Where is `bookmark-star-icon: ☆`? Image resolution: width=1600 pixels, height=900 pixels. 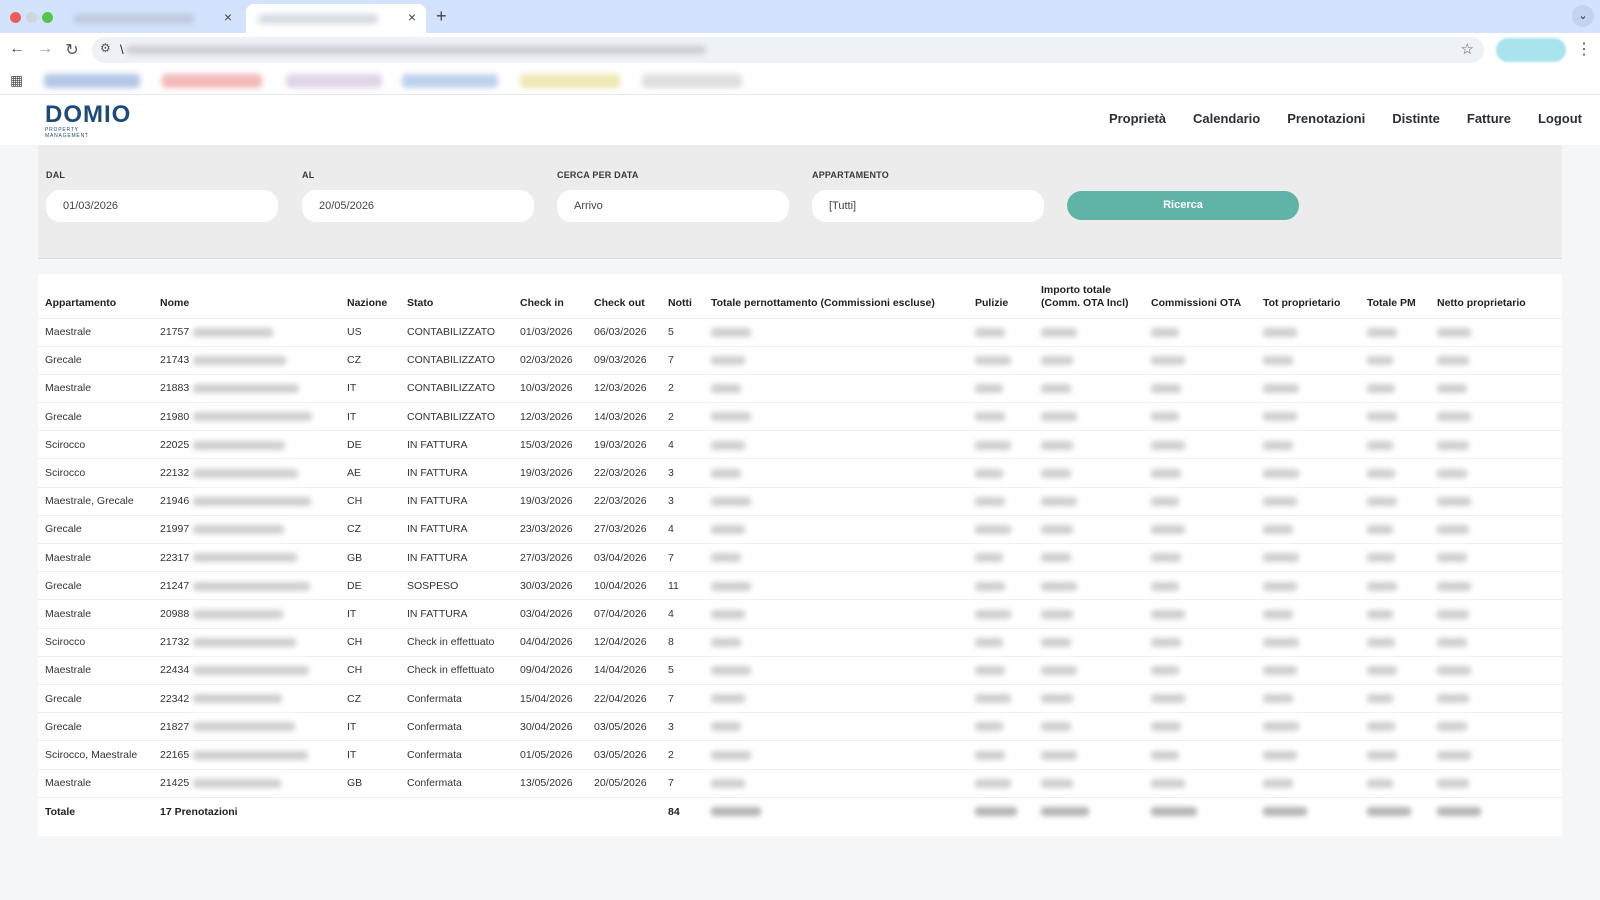 bookmark-star-icon: ☆ is located at coordinates (1467, 49).